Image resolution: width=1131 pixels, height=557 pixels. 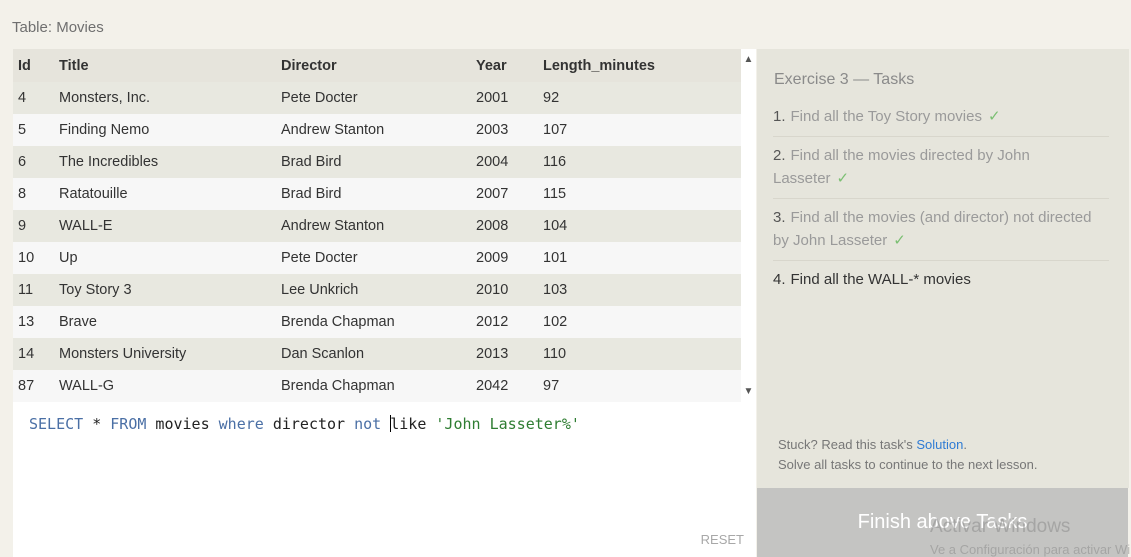 What do you see at coordinates (779, 155) in the screenshot?
I see `task-number: 2.` at bounding box center [779, 155].